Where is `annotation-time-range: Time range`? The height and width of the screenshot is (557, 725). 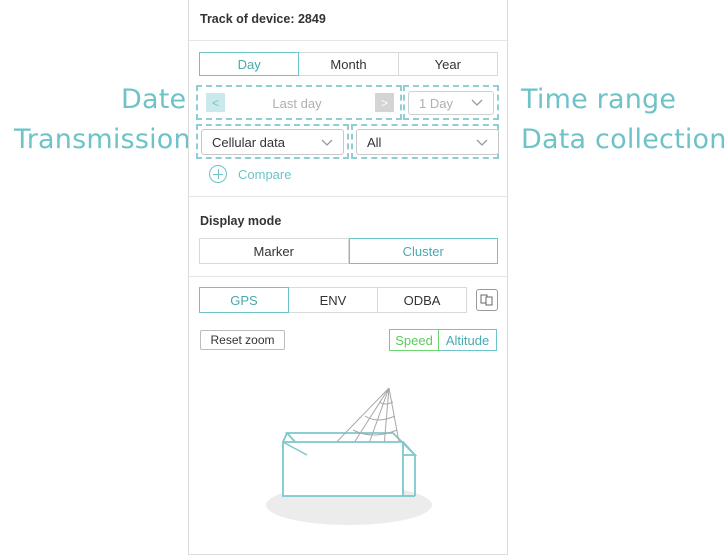
annotation-time-range: Time range is located at coordinates (599, 99).